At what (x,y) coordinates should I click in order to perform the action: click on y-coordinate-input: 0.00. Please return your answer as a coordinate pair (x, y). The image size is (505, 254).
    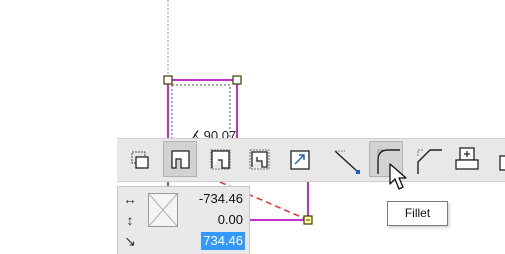
    Looking at the image, I should click on (230, 220).